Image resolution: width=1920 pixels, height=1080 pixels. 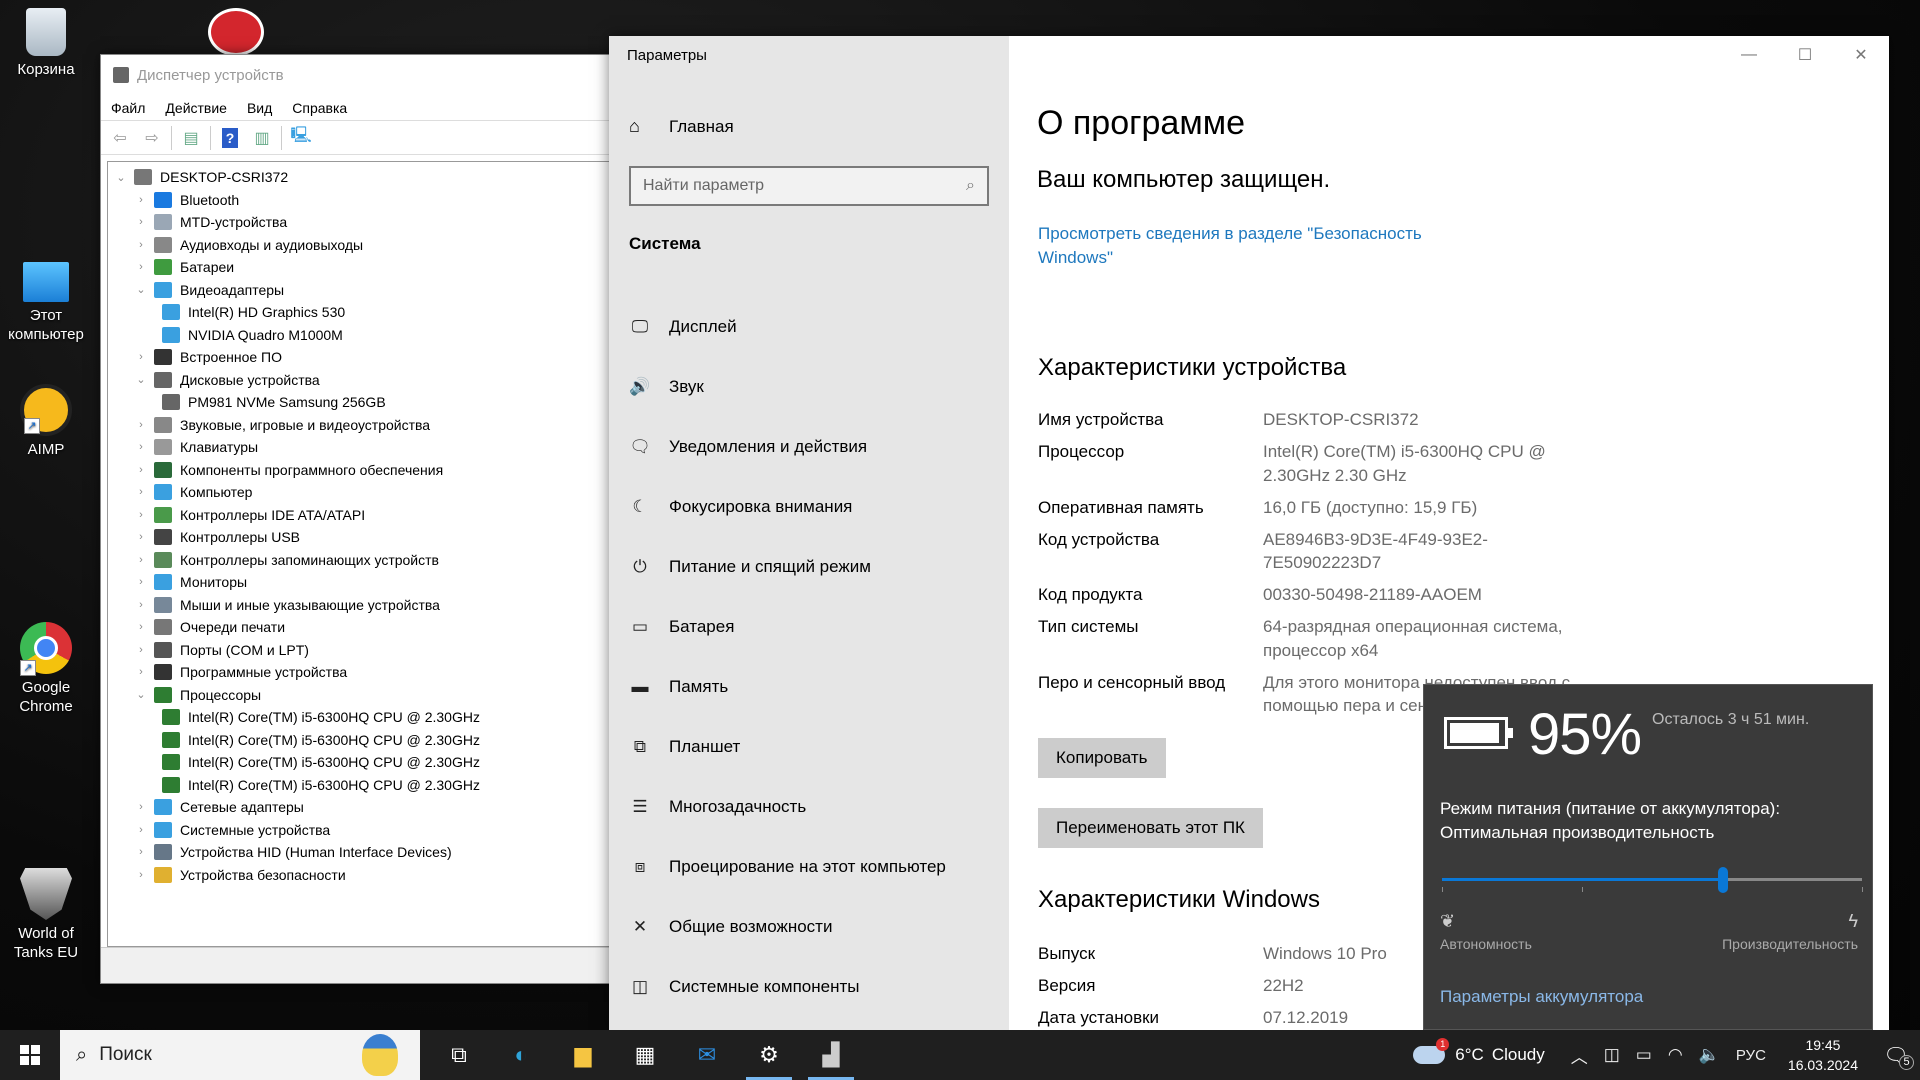 I want to click on battery-tray-icon: ▭, so click(x=1644, y=1055).